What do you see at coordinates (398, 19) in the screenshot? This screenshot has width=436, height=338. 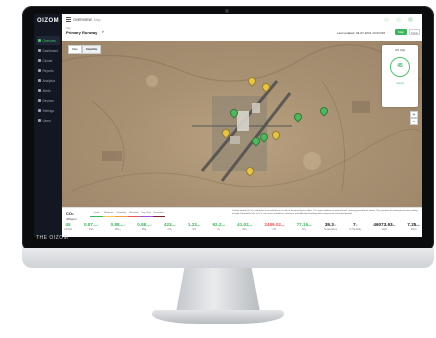 I see `notification-icon` at bounding box center [398, 19].